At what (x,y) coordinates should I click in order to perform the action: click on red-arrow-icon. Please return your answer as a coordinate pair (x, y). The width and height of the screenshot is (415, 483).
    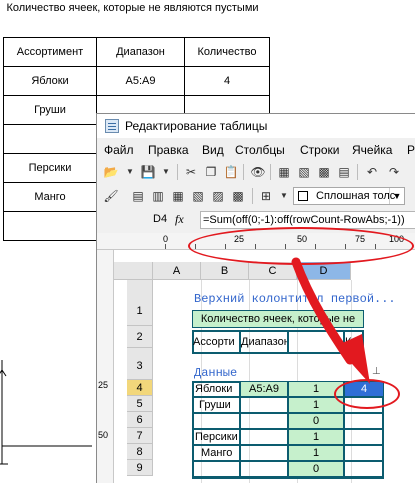
    Looking at the image, I should click on (330, 320).